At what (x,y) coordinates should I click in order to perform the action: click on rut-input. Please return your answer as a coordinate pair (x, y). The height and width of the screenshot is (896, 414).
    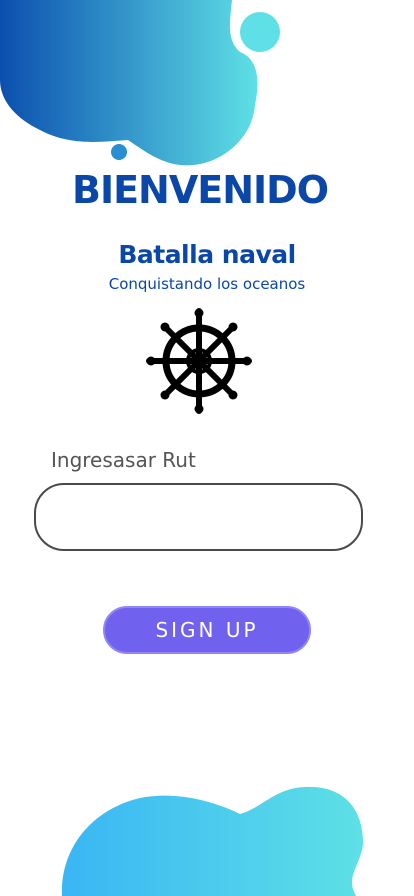
    Looking at the image, I should click on (198, 517).